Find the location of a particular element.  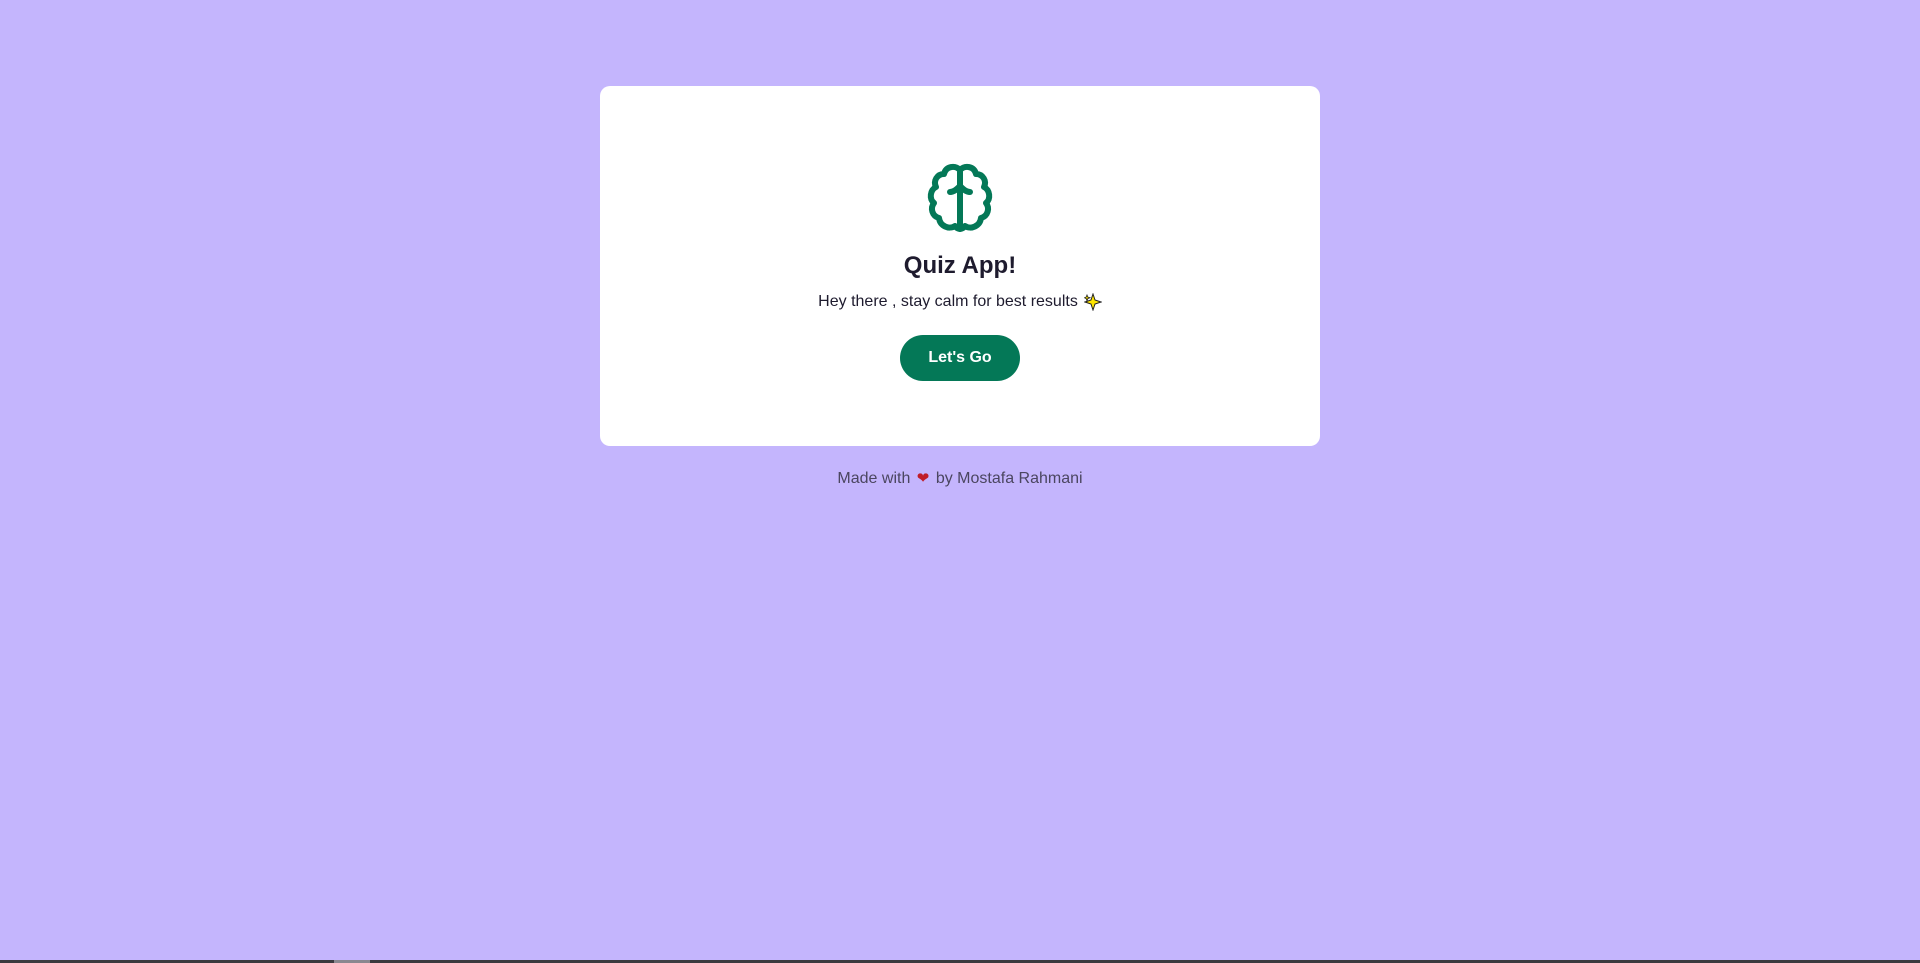

footer-suffix: by Mostafa Rahmani is located at coordinates (1009, 478).